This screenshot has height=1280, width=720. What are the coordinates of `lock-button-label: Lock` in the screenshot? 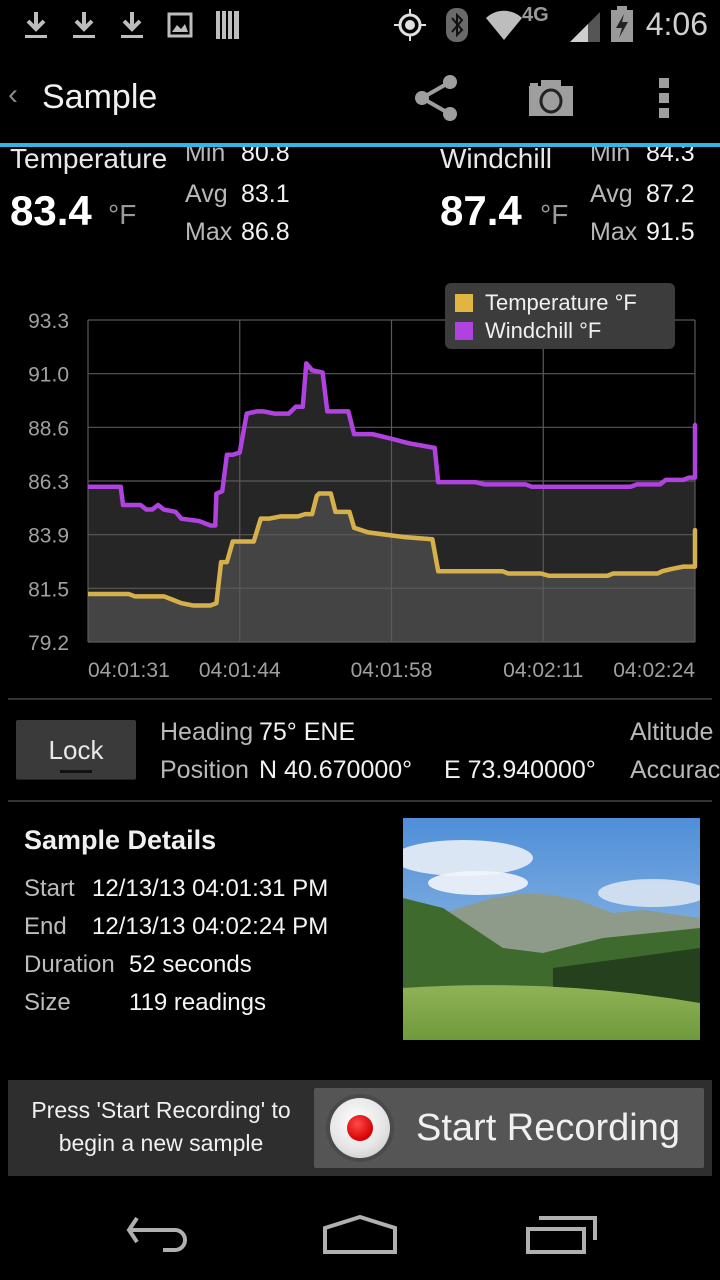 It's located at (76, 749).